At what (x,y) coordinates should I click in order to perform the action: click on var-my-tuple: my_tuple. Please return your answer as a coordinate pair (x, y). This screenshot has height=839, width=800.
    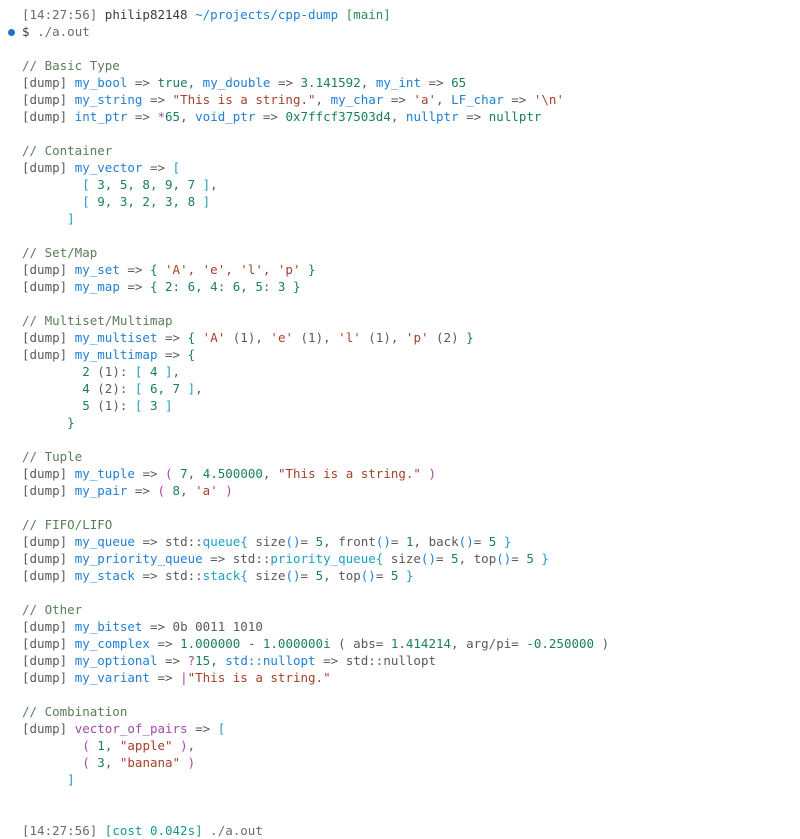
    Looking at the image, I should click on (104, 473).